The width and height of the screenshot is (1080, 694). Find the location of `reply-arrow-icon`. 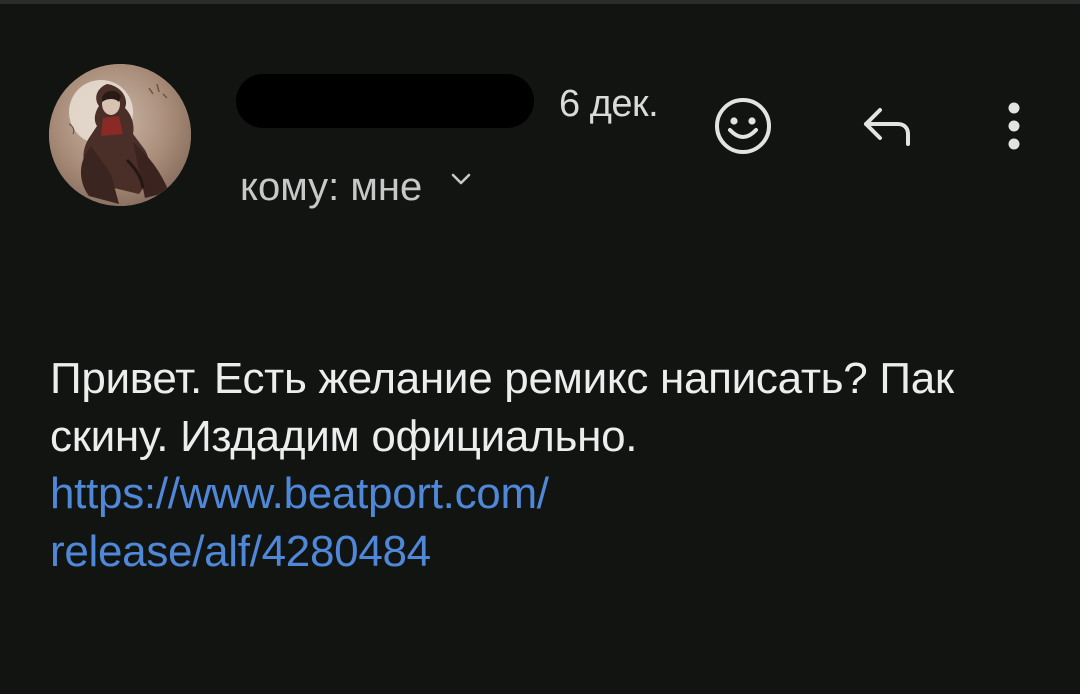

reply-arrow-icon is located at coordinates (887, 127).